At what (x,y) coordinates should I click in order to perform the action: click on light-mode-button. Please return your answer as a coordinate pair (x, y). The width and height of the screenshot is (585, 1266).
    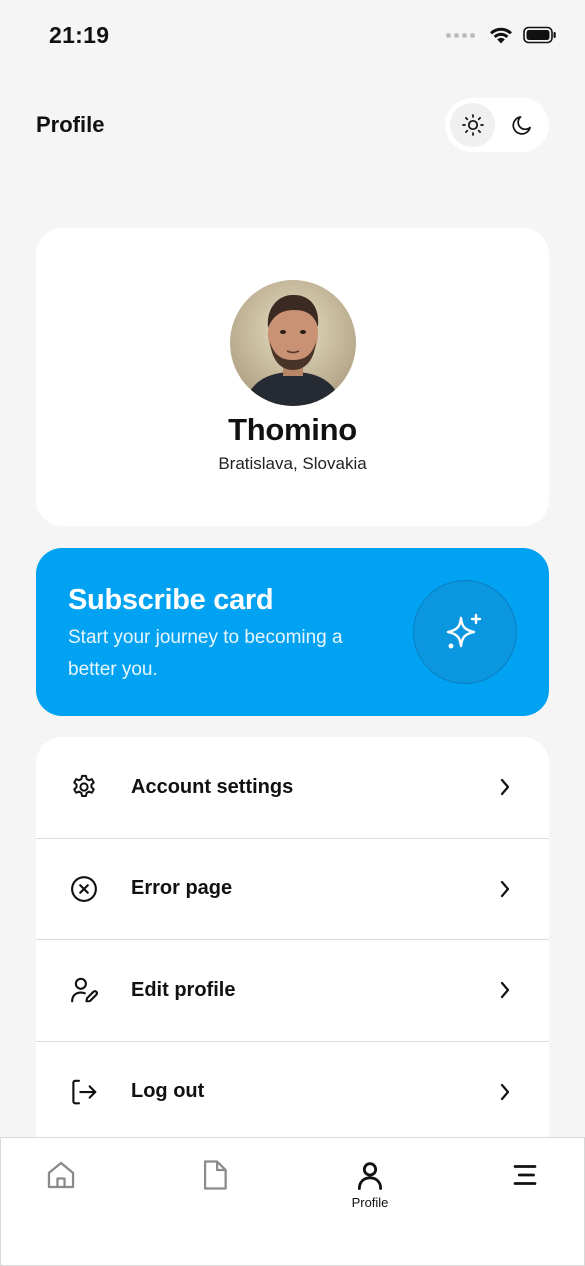
    Looking at the image, I should click on (472, 125).